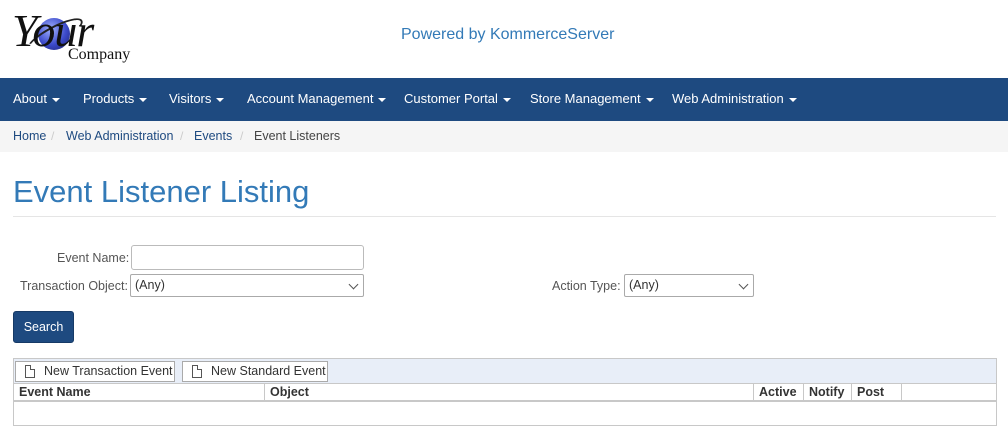 The width and height of the screenshot is (1008, 439). Describe the element at coordinates (504, 216) in the screenshot. I see `title-divider` at that location.